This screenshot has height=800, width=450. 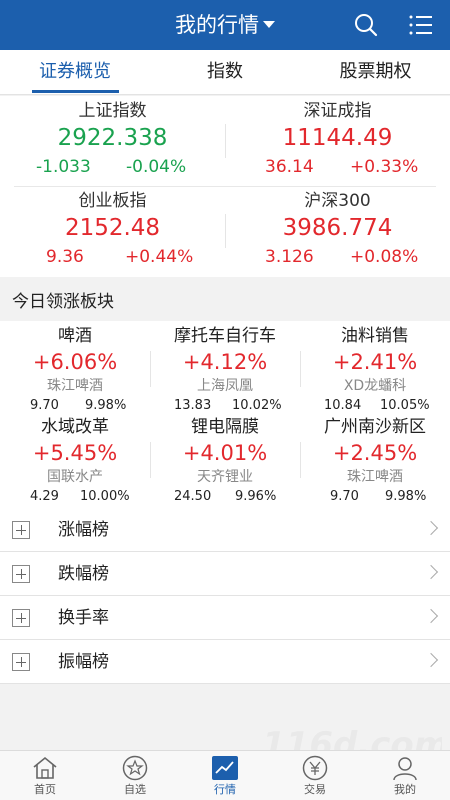 I want to click on ranking-label: 振幅榜, so click(x=83, y=662).